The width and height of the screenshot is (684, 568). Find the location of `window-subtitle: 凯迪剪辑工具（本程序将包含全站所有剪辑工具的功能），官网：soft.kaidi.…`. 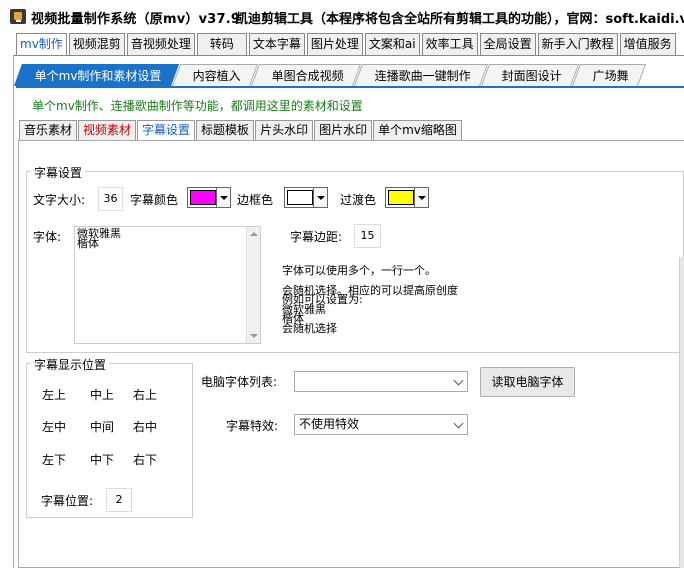

window-subtitle: 凯迪剪辑工具（本程序将包含全站所有剪辑工具的功能），官网：soft.kaidi.… is located at coordinates (459, 19).